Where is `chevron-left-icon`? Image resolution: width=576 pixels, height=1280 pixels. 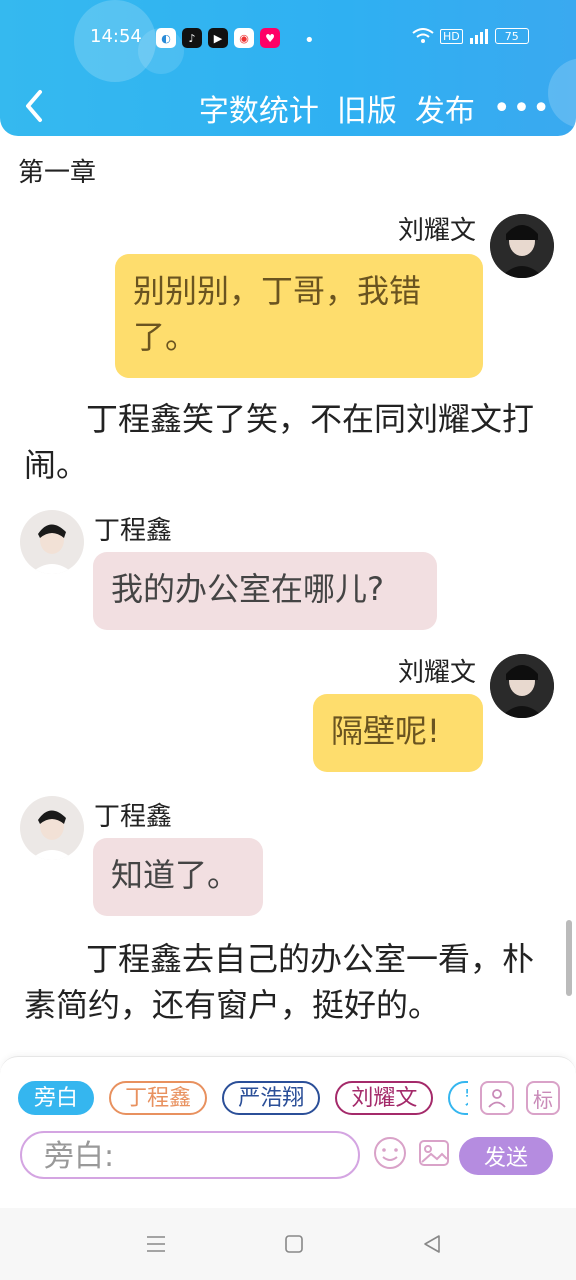 chevron-left-icon is located at coordinates (34, 106).